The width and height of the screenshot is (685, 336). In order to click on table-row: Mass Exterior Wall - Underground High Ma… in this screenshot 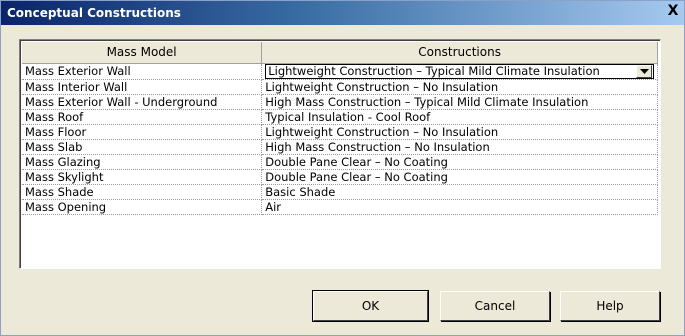, I will do `click(340, 102)`.